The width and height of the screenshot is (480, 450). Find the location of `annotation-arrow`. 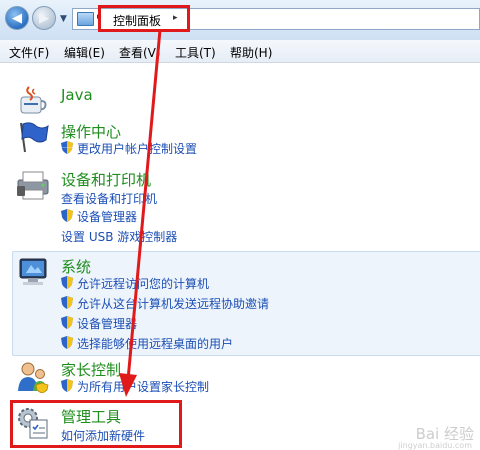

annotation-arrow is located at coordinates (140, 213).